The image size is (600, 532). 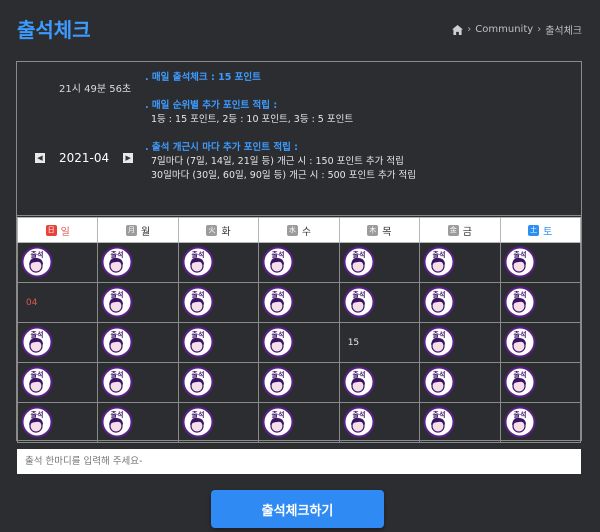 I want to click on weekday-header: 木목, so click(x=379, y=230).